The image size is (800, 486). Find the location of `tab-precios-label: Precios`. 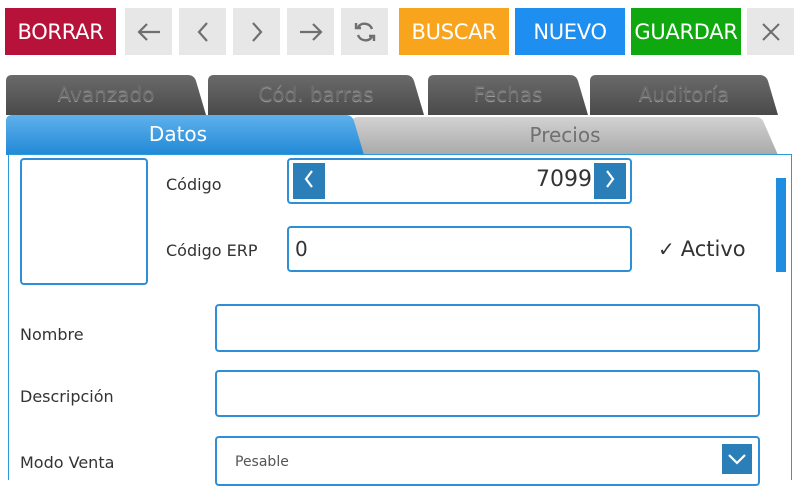

tab-precios-label: Precios is located at coordinates (565, 135).